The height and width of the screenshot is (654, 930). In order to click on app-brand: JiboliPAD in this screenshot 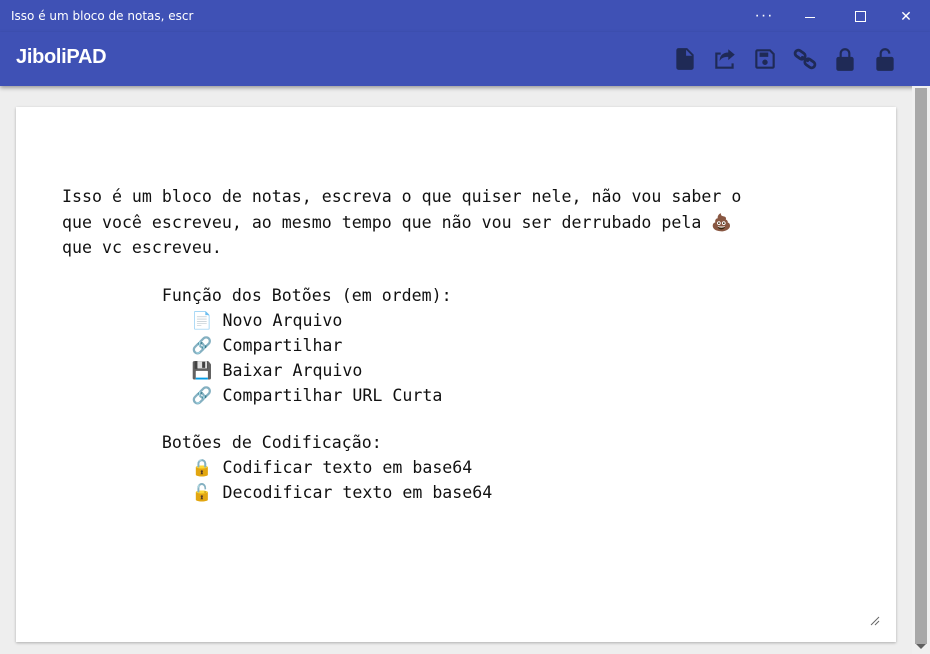, I will do `click(61, 57)`.